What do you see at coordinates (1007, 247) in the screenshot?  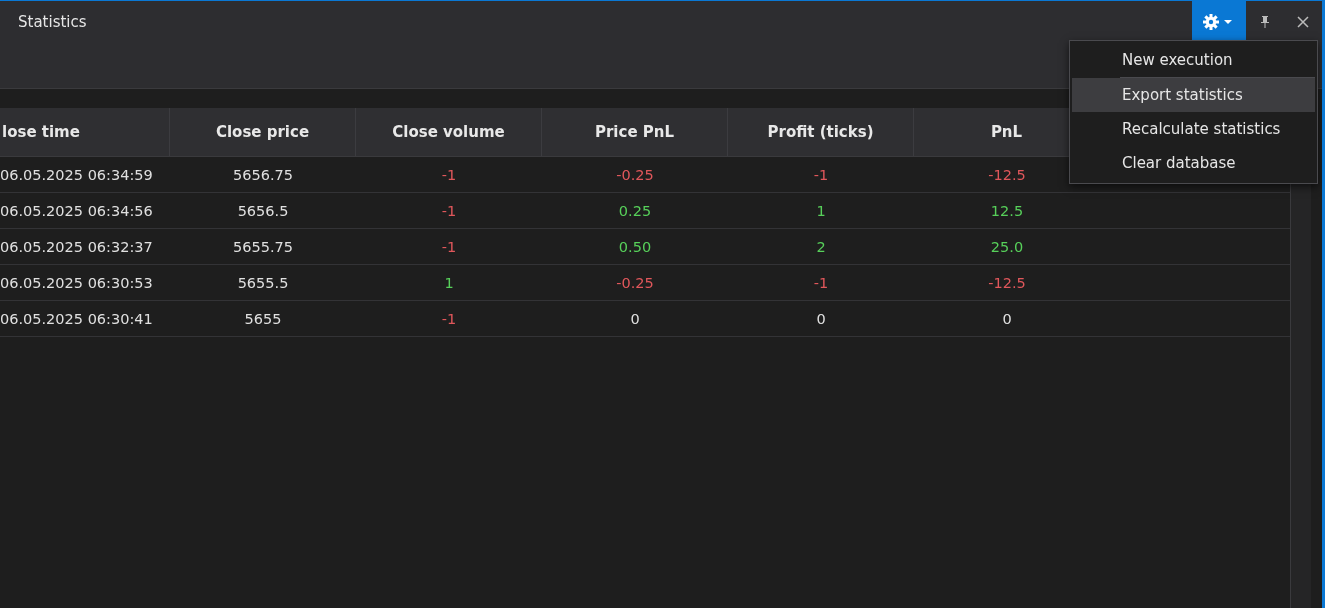 I see `table-cell-text: 25.0` at bounding box center [1007, 247].